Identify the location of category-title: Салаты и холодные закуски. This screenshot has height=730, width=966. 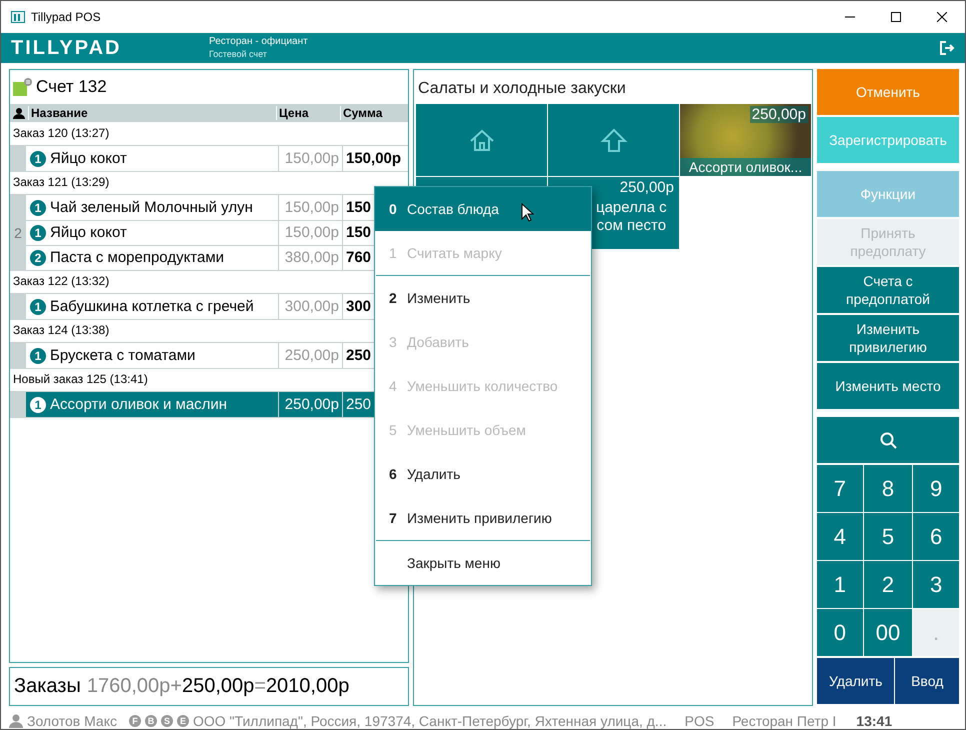
(522, 89).